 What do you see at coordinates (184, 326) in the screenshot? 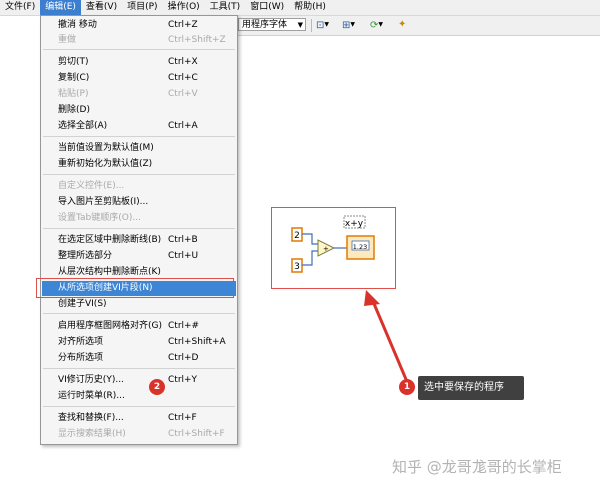
I see `menu-item-shortcut: Ctrl+#` at bounding box center [184, 326].